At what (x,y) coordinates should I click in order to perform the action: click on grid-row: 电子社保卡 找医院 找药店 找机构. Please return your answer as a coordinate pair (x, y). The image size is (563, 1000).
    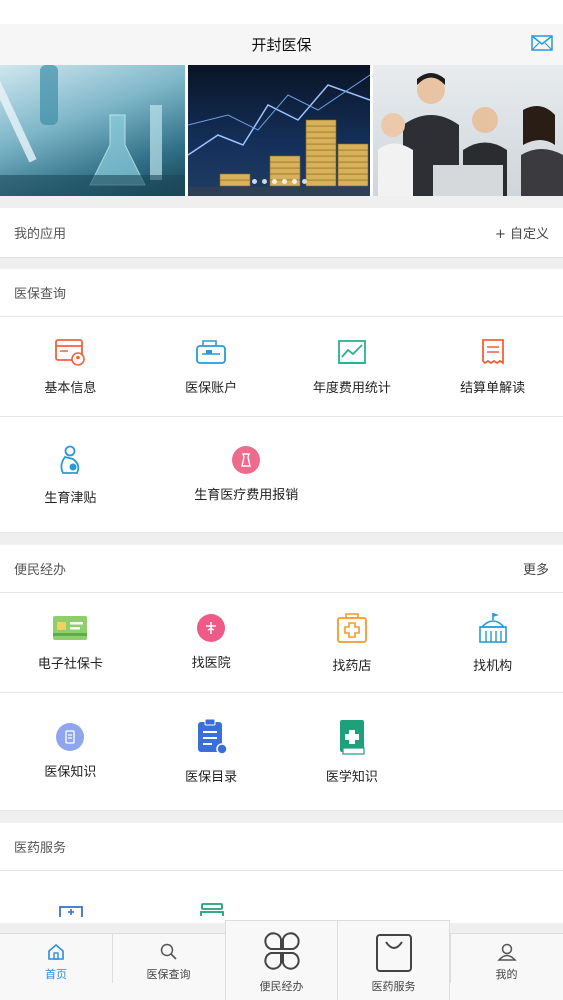
    Looking at the image, I should click on (281, 643).